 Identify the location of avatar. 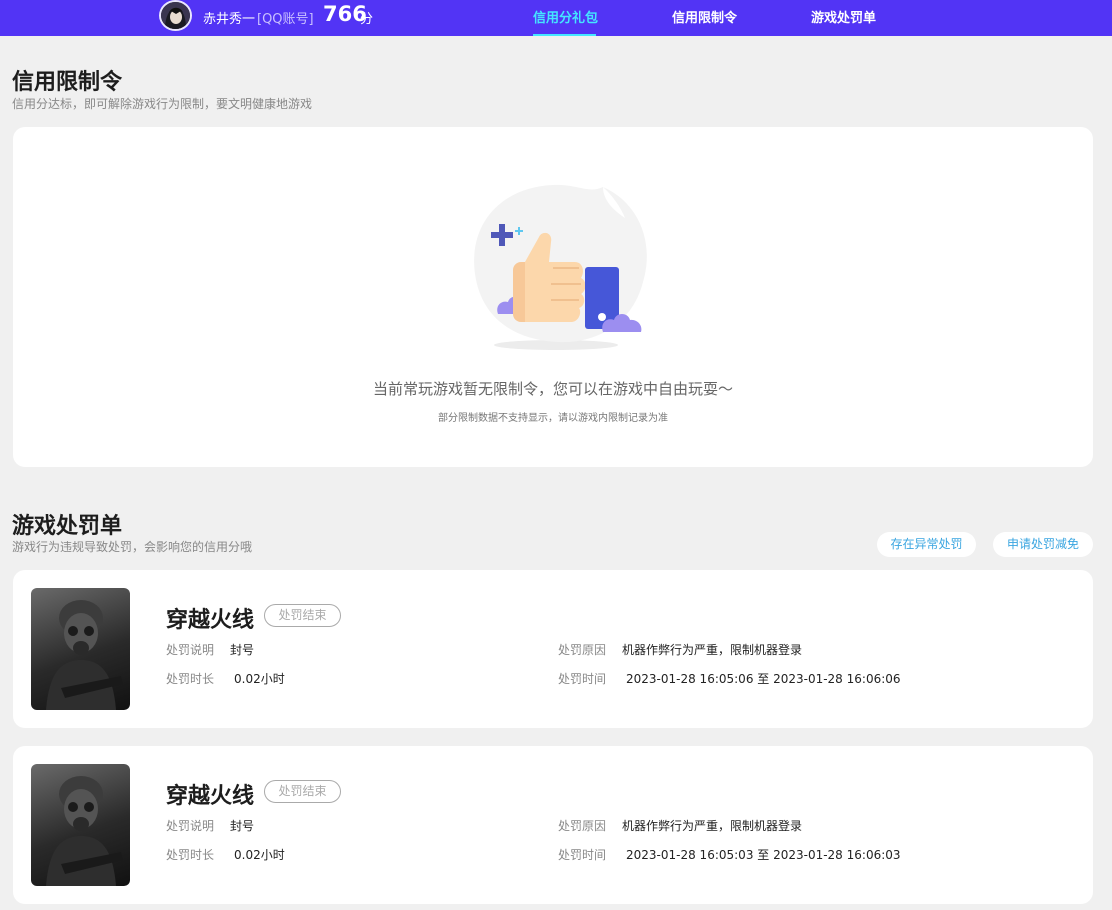
(175, 15).